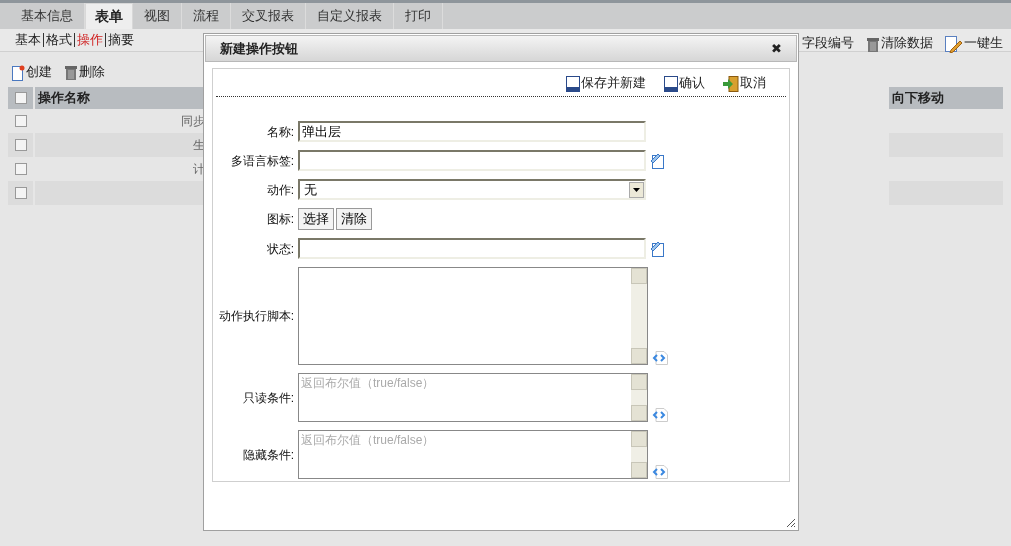 The width and height of the screenshot is (1011, 546). I want to click on action-button: 保存并新建, so click(606, 82).